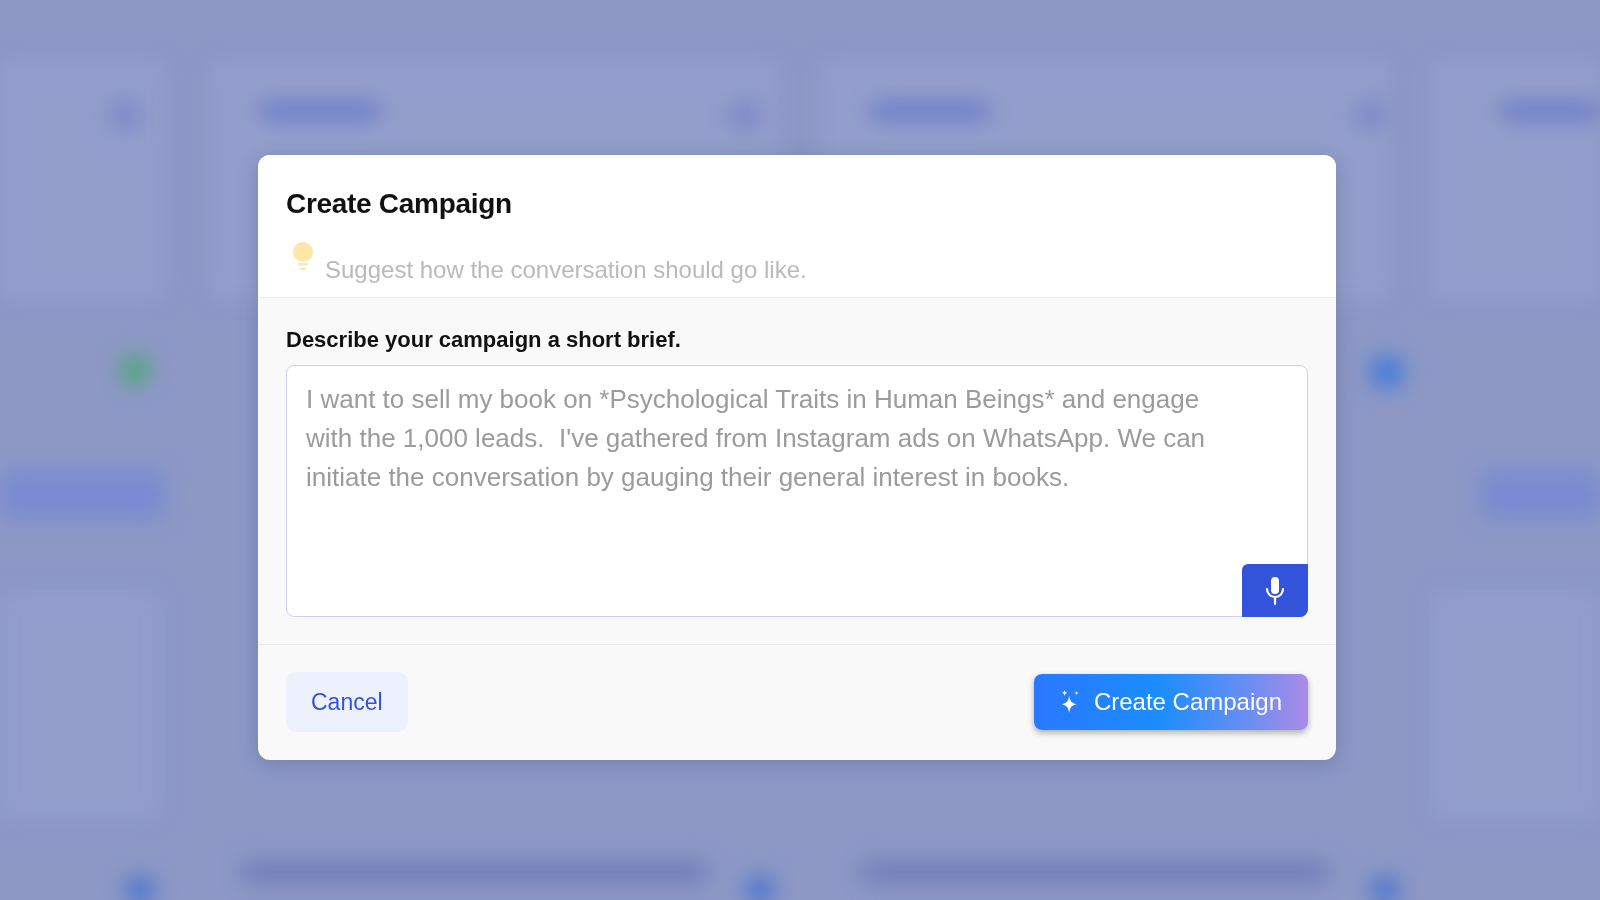 The height and width of the screenshot is (900, 1600). I want to click on microphone-icon, so click(1275, 590).